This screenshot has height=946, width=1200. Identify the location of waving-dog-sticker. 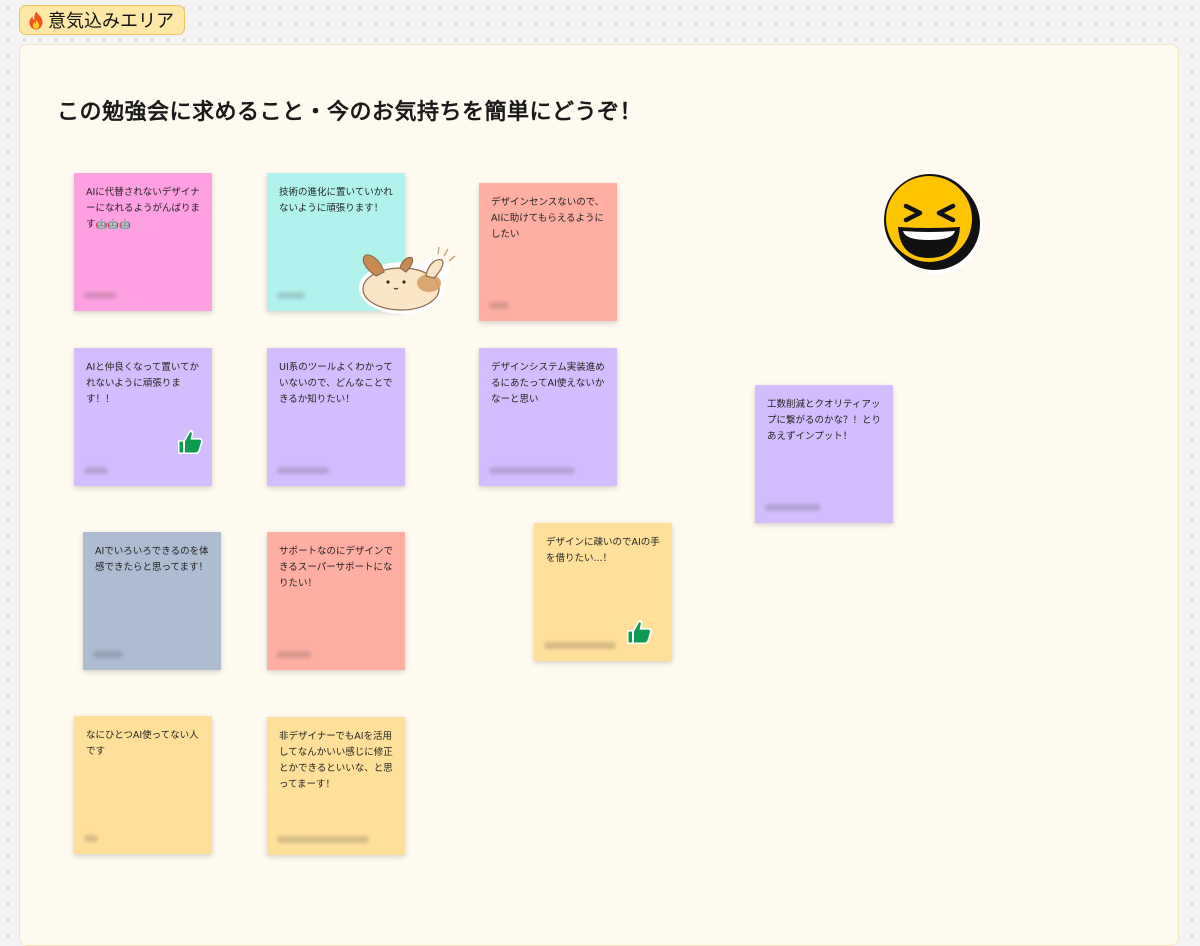
(406, 281).